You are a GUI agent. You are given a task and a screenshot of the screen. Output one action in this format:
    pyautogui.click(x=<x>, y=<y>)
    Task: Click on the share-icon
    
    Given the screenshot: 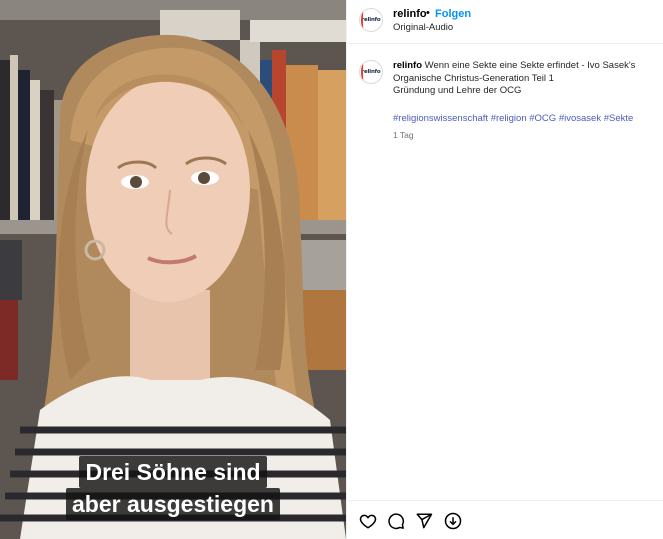 What is the action you would take?
    pyautogui.click(x=424, y=521)
    